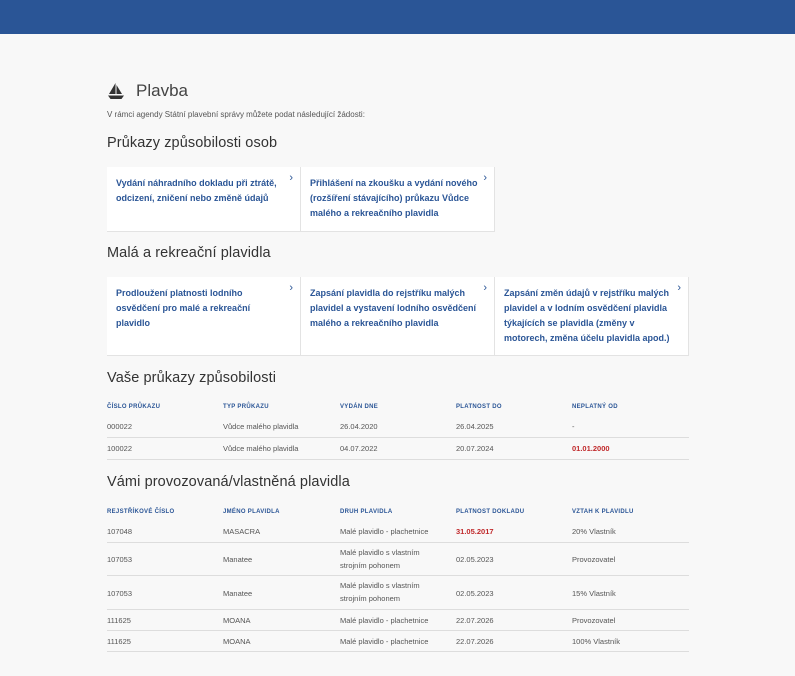  Describe the element at coordinates (594, 593) in the screenshot. I see `vessel-relation: 15% Vlastník` at that location.